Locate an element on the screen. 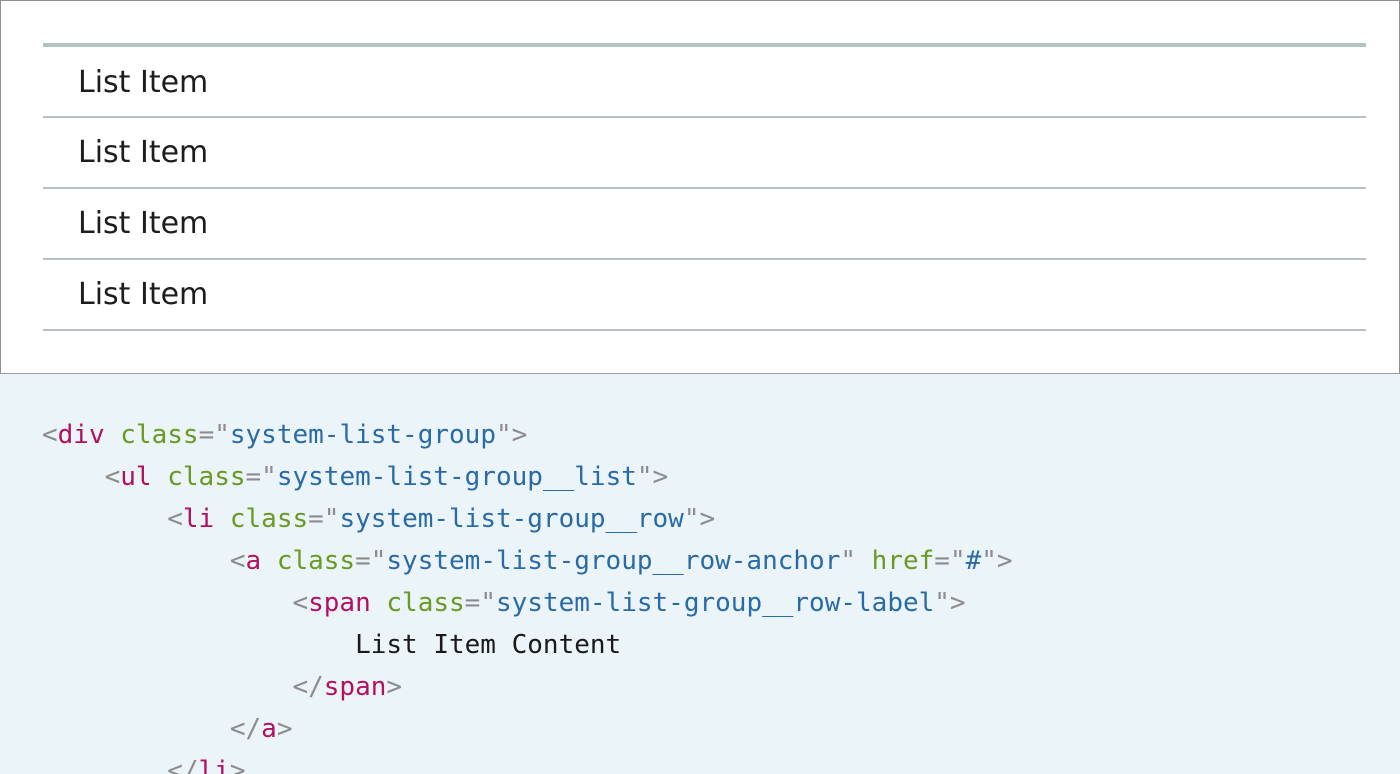  code-line: List Item Content is located at coordinates (527, 645).